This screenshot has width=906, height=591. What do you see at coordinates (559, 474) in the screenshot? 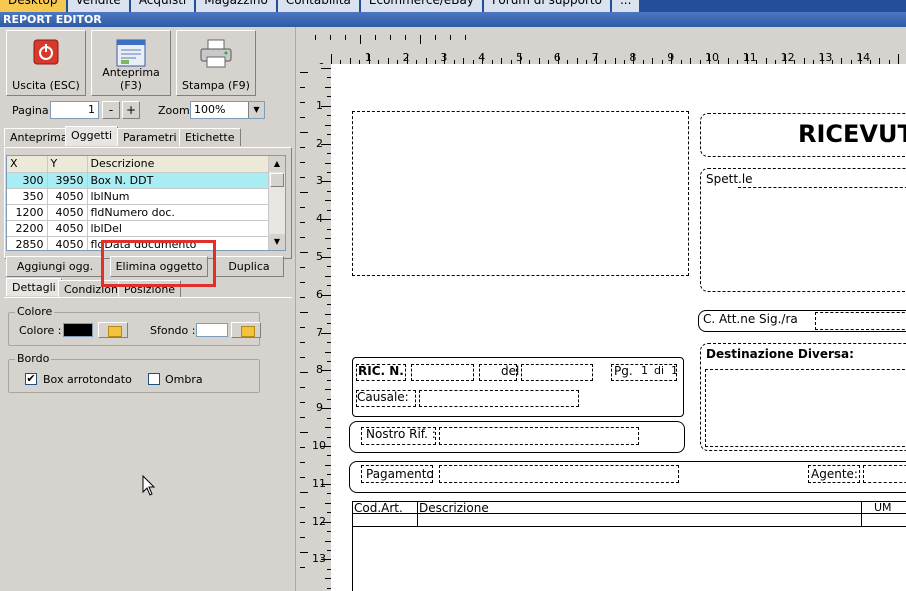
I see `payment-field` at bounding box center [559, 474].